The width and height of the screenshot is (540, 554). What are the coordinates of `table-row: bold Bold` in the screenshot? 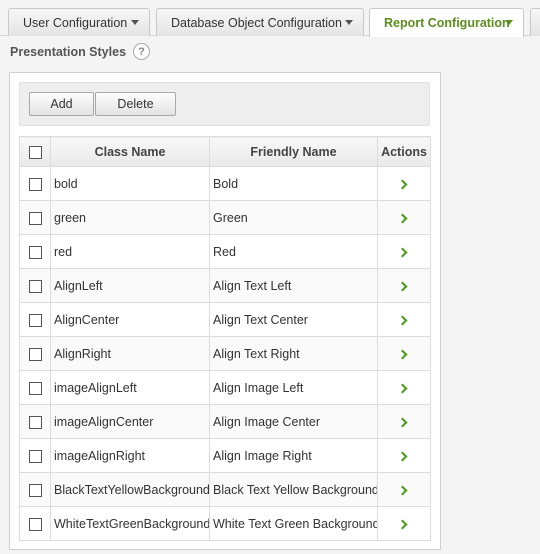 It's located at (225, 183).